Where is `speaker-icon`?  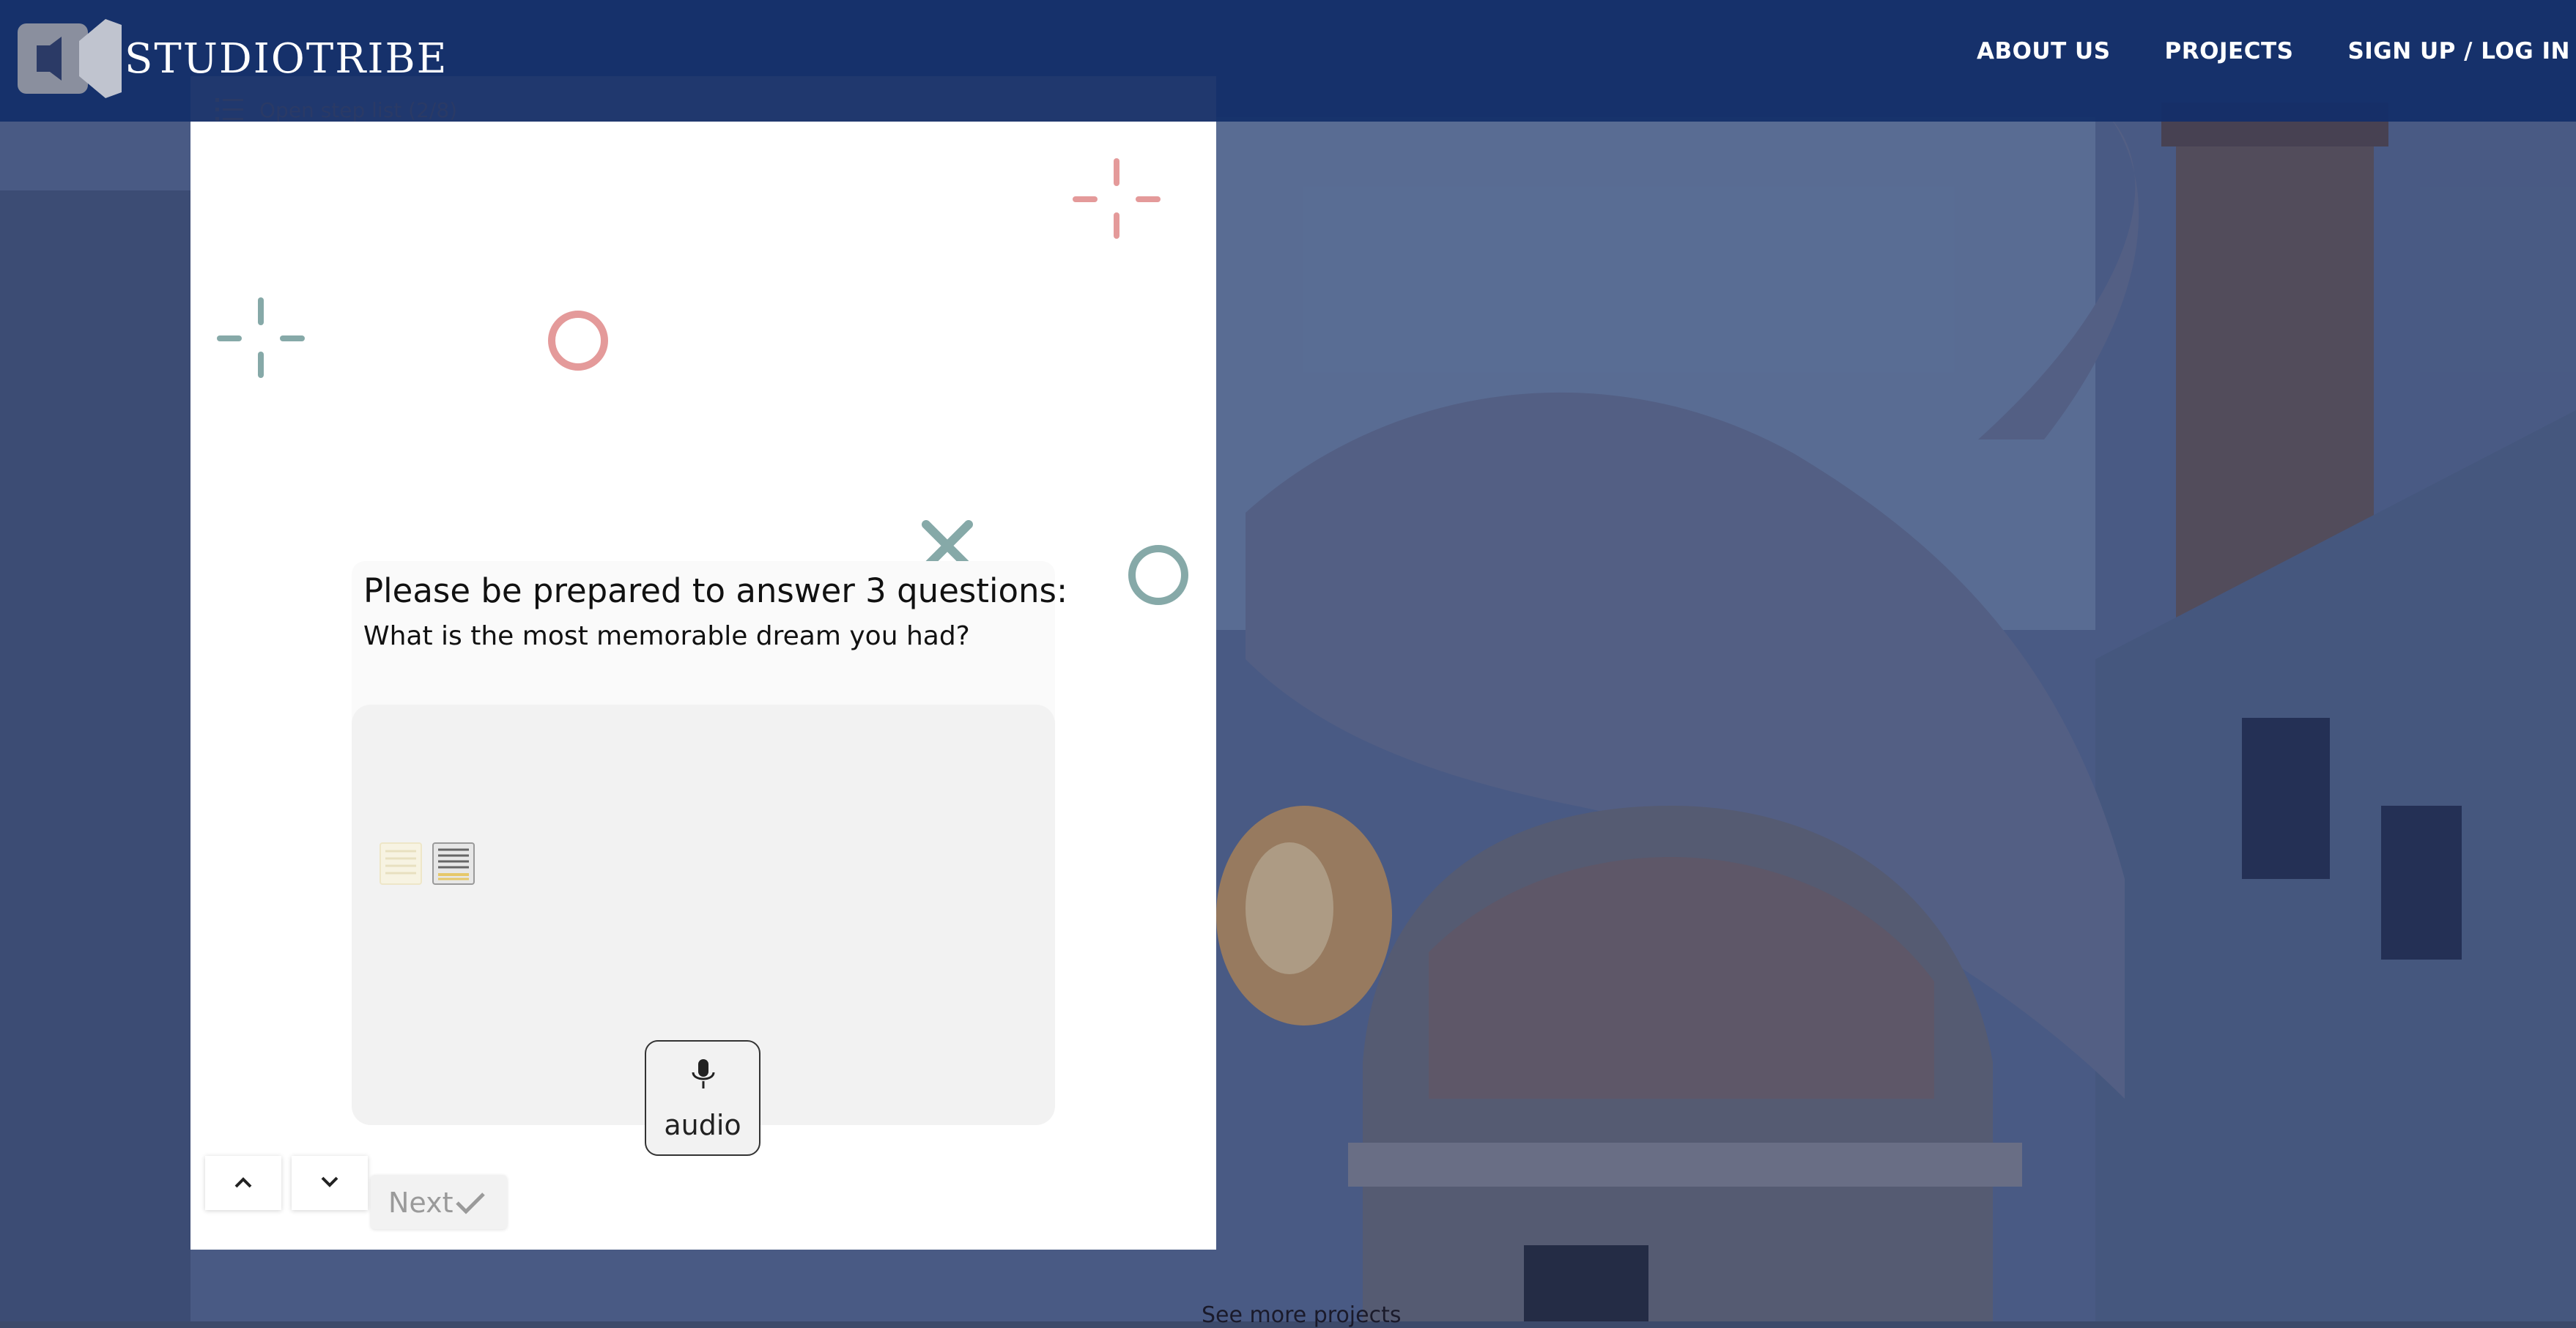 speaker-icon is located at coordinates (70, 58).